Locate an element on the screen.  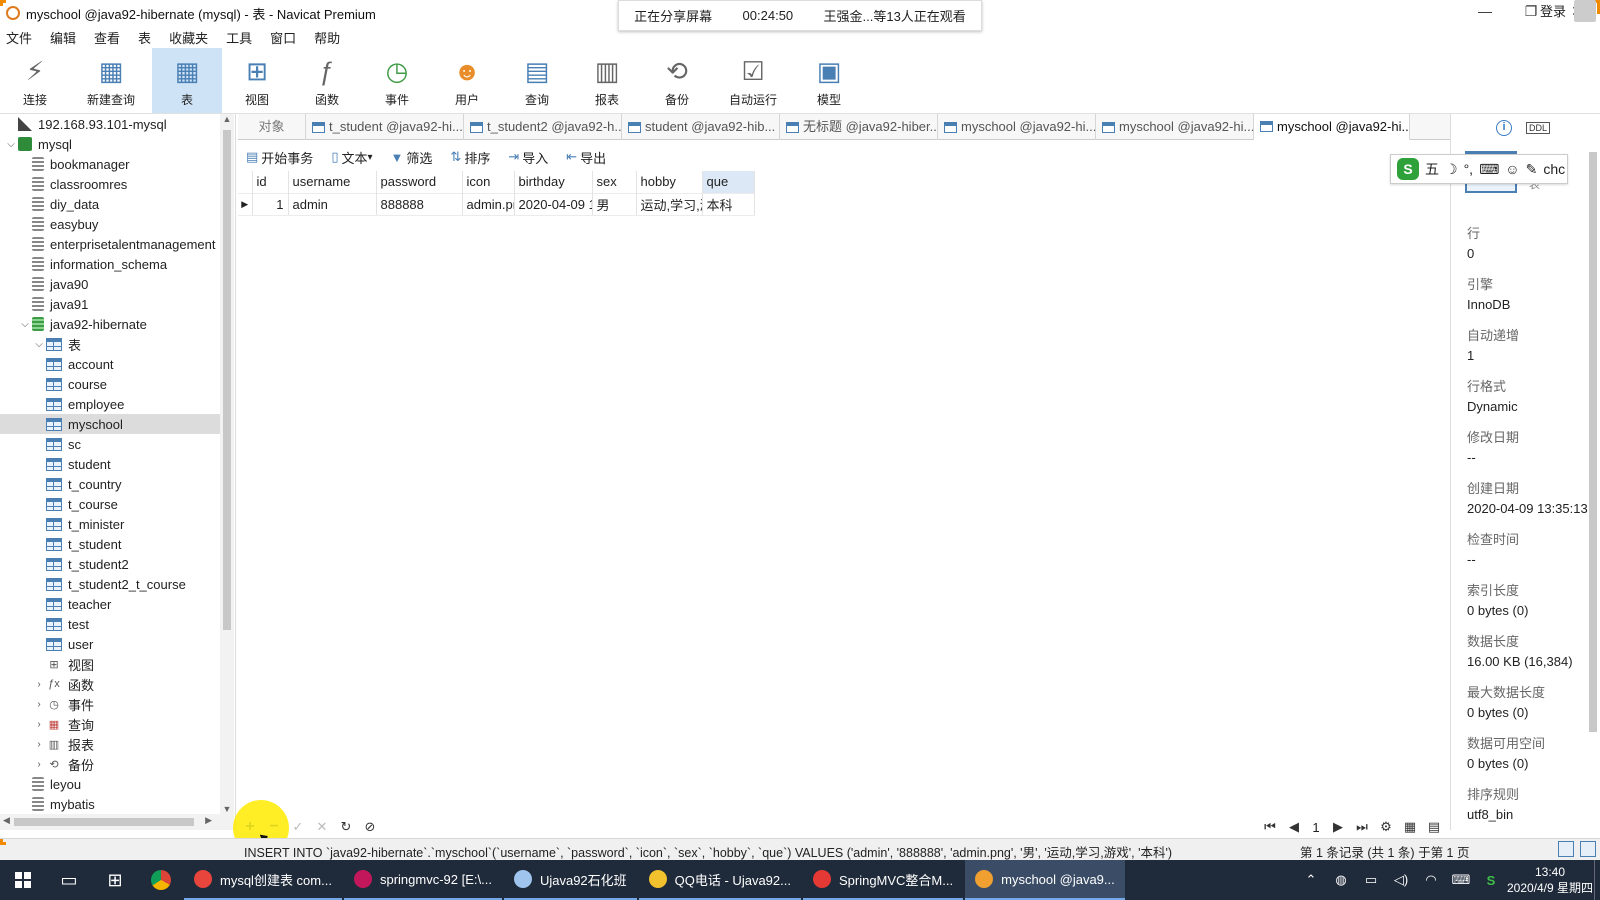
scroll-right-icon: ▶ is located at coordinates (208, 820).